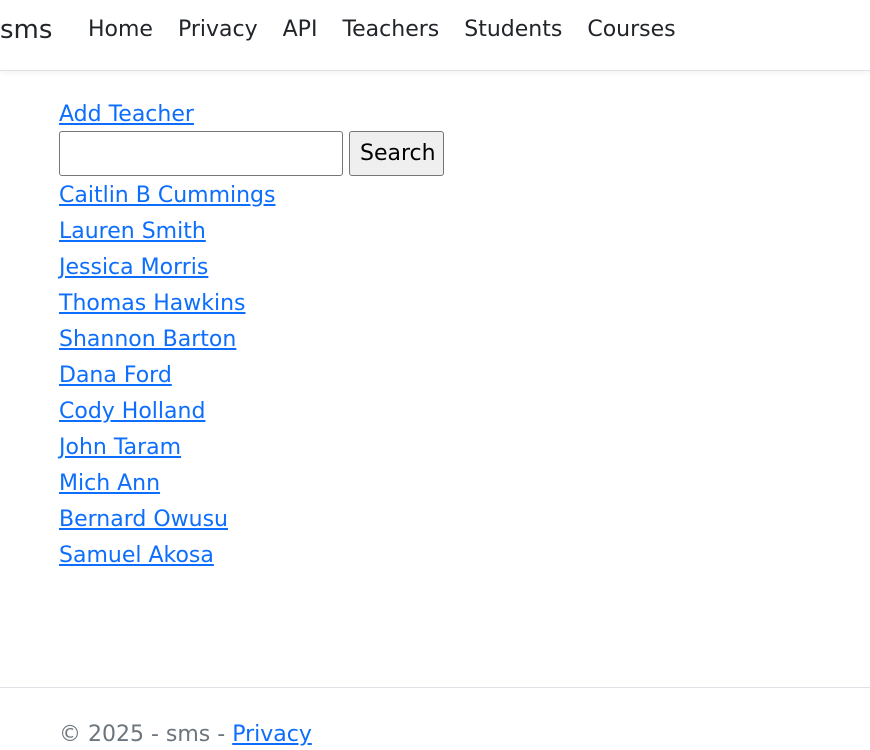 This screenshot has height=750, width=870. What do you see at coordinates (143, 519) in the screenshot?
I see `teacher-link: Bernard Owusu` at bounding box center [143, 519].